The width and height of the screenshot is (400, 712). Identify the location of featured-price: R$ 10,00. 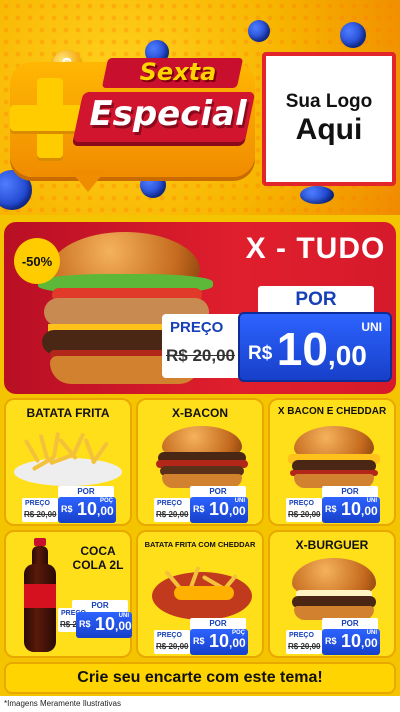
(307, 349).